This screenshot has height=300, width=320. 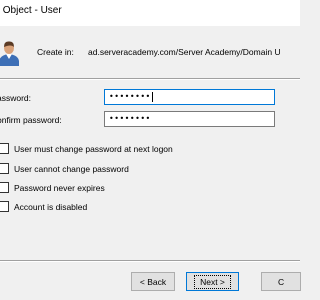 I want to click on footer-separator, so click(x=150, y=261).